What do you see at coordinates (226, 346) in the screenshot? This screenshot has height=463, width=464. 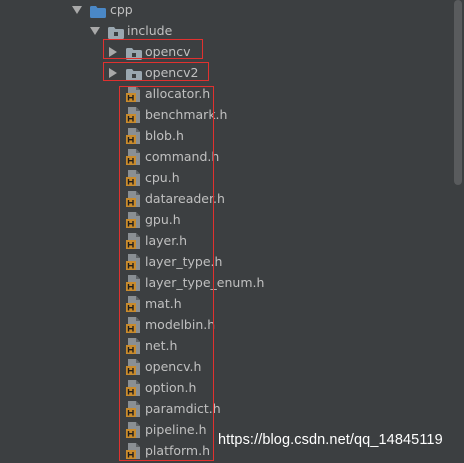 I see `tree-node-file: net.h` at bounding box center [226, 346].